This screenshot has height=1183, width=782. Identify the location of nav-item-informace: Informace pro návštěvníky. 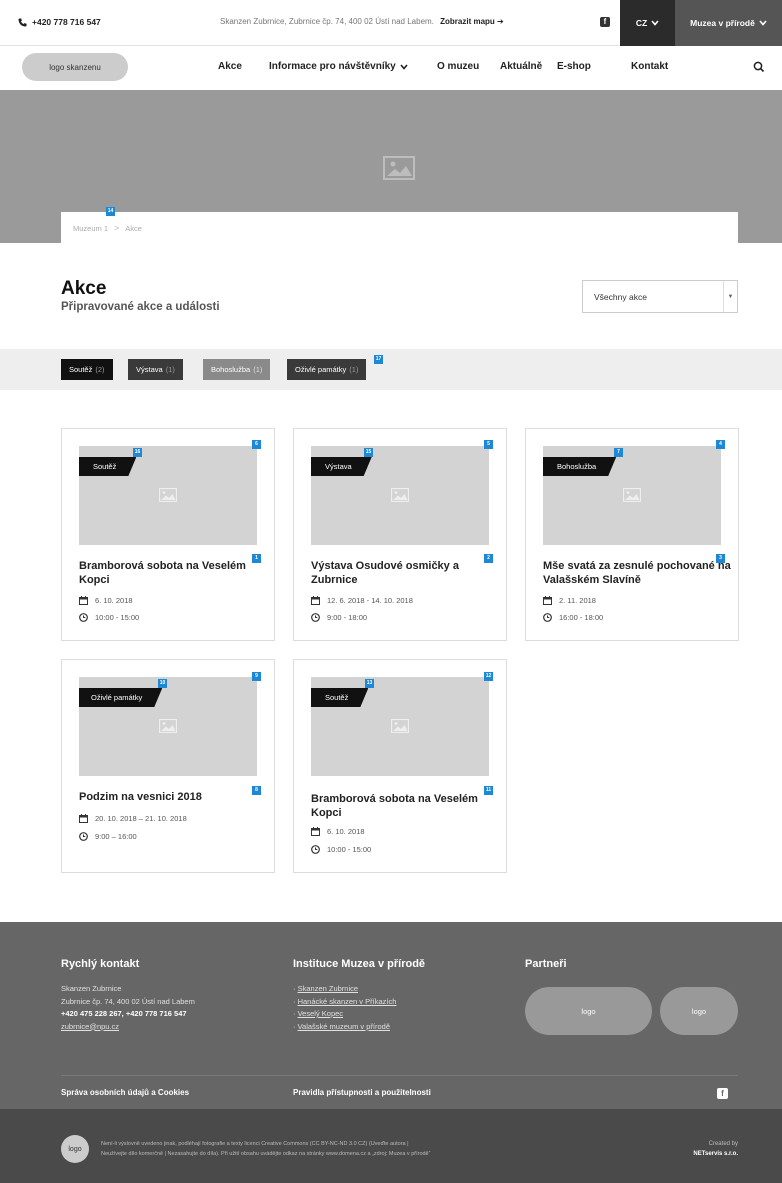
(338, 66).